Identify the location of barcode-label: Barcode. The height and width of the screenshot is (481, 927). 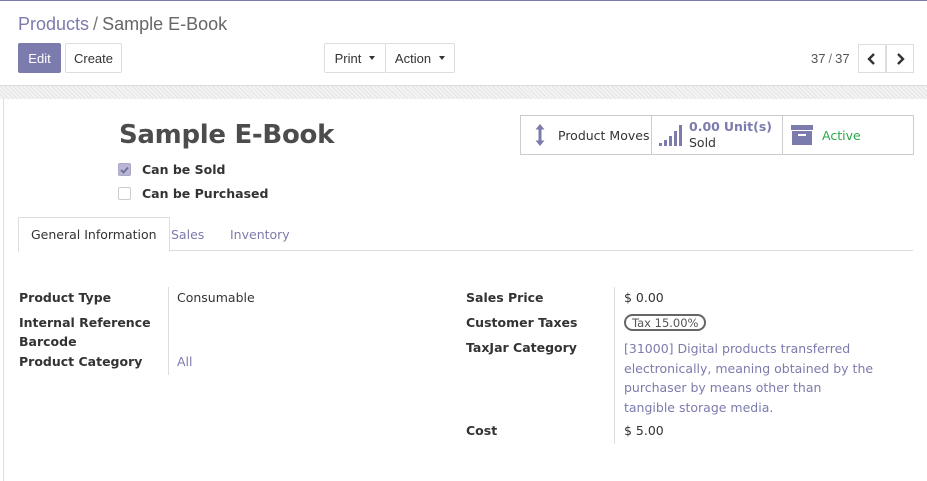
(48, 341).